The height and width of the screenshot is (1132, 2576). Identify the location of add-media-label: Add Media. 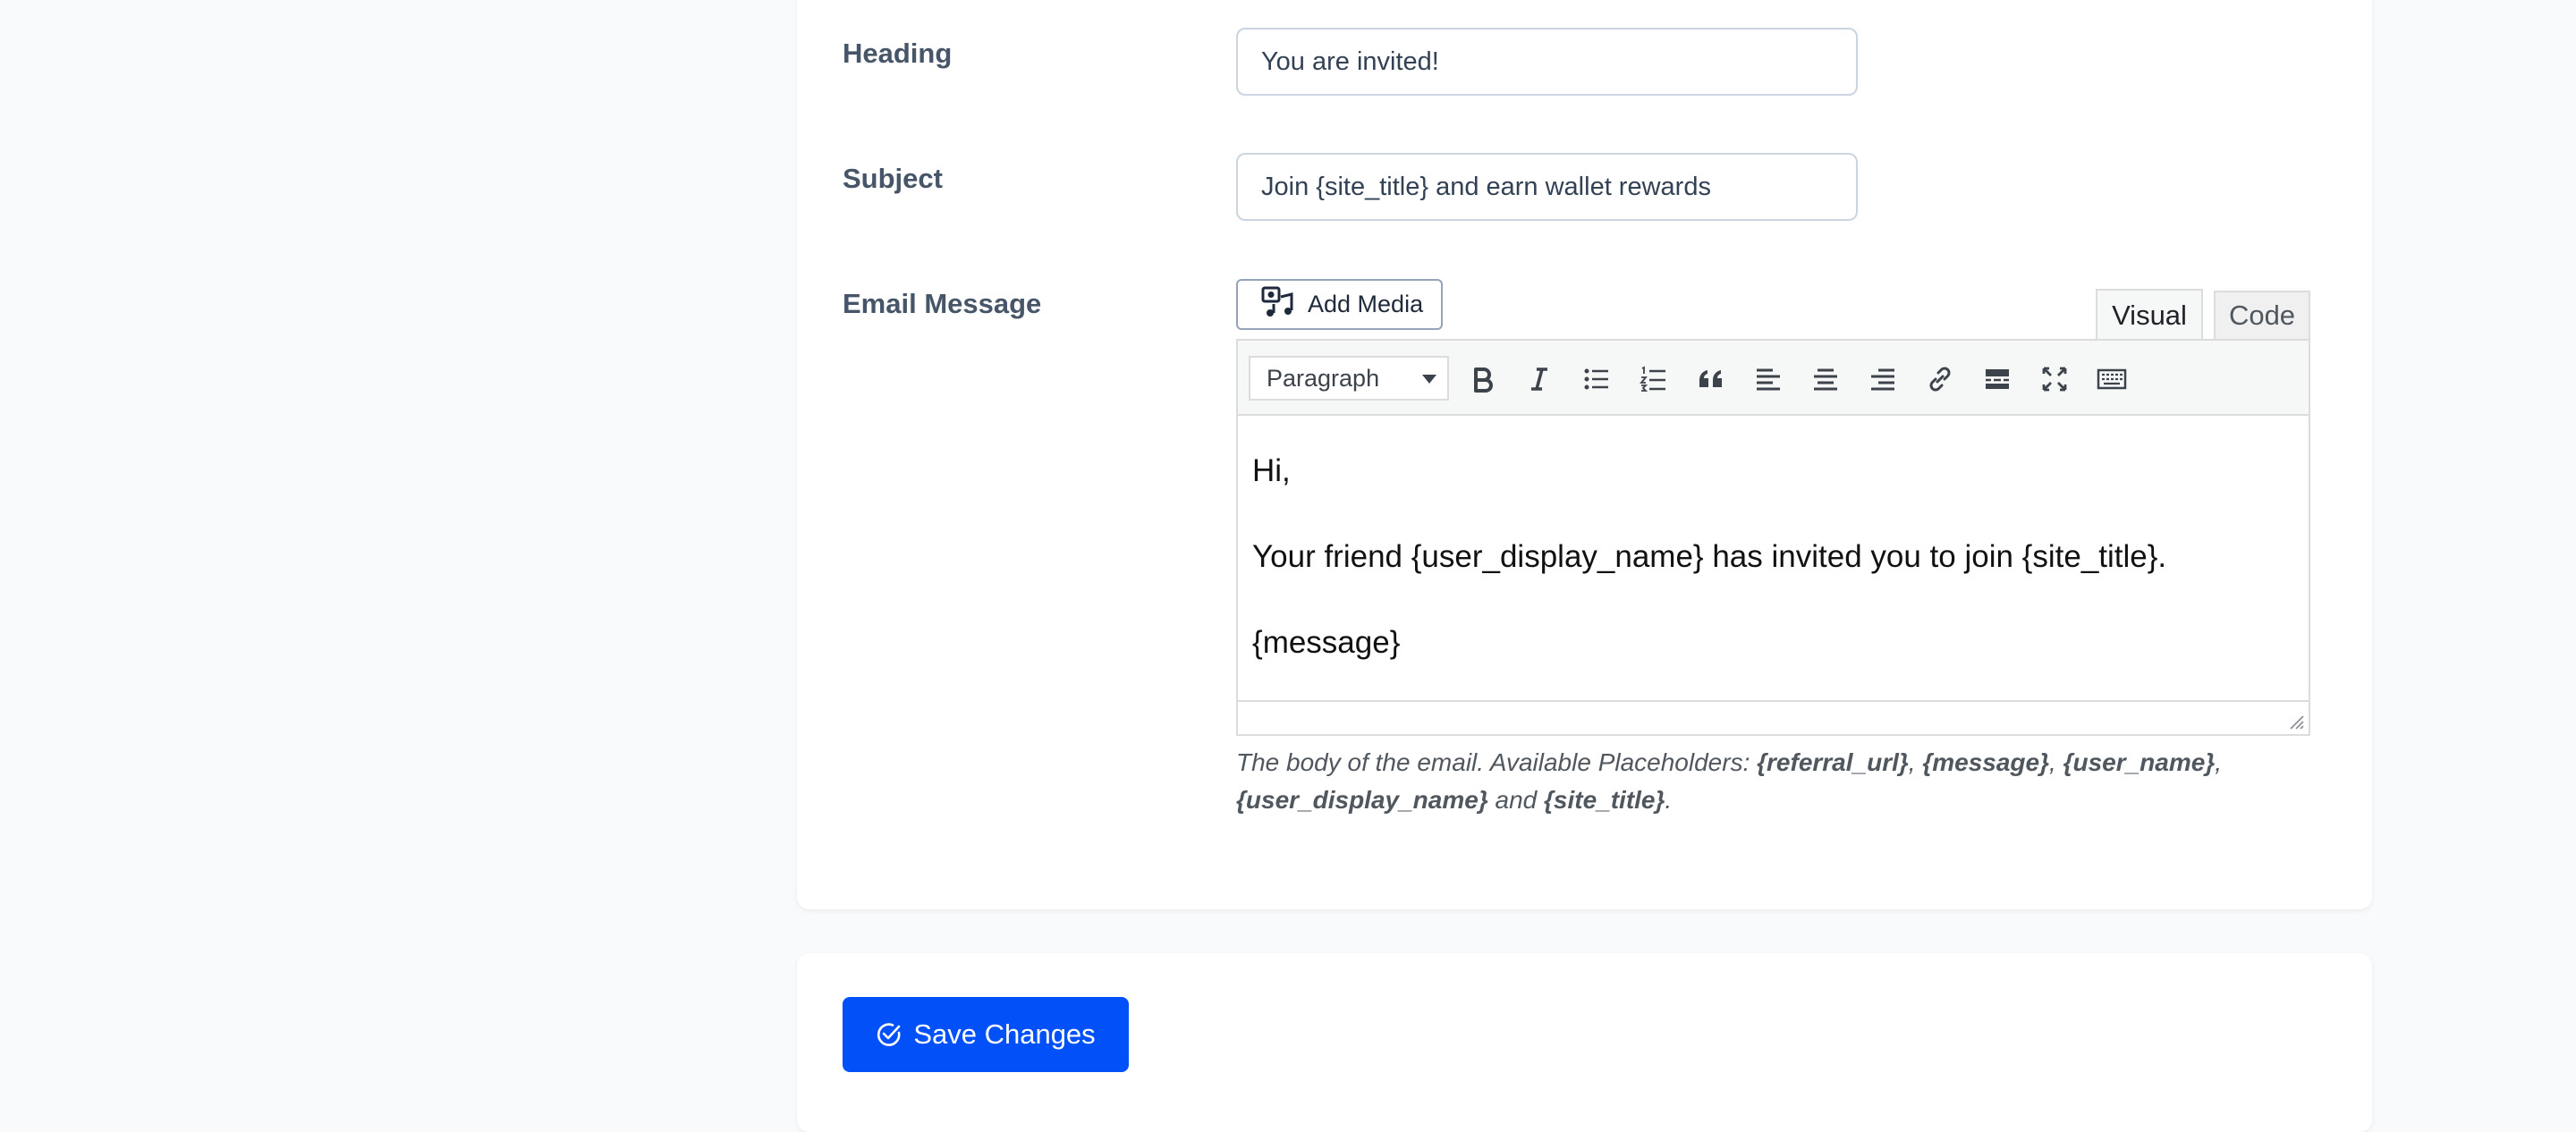
(1366, 304).